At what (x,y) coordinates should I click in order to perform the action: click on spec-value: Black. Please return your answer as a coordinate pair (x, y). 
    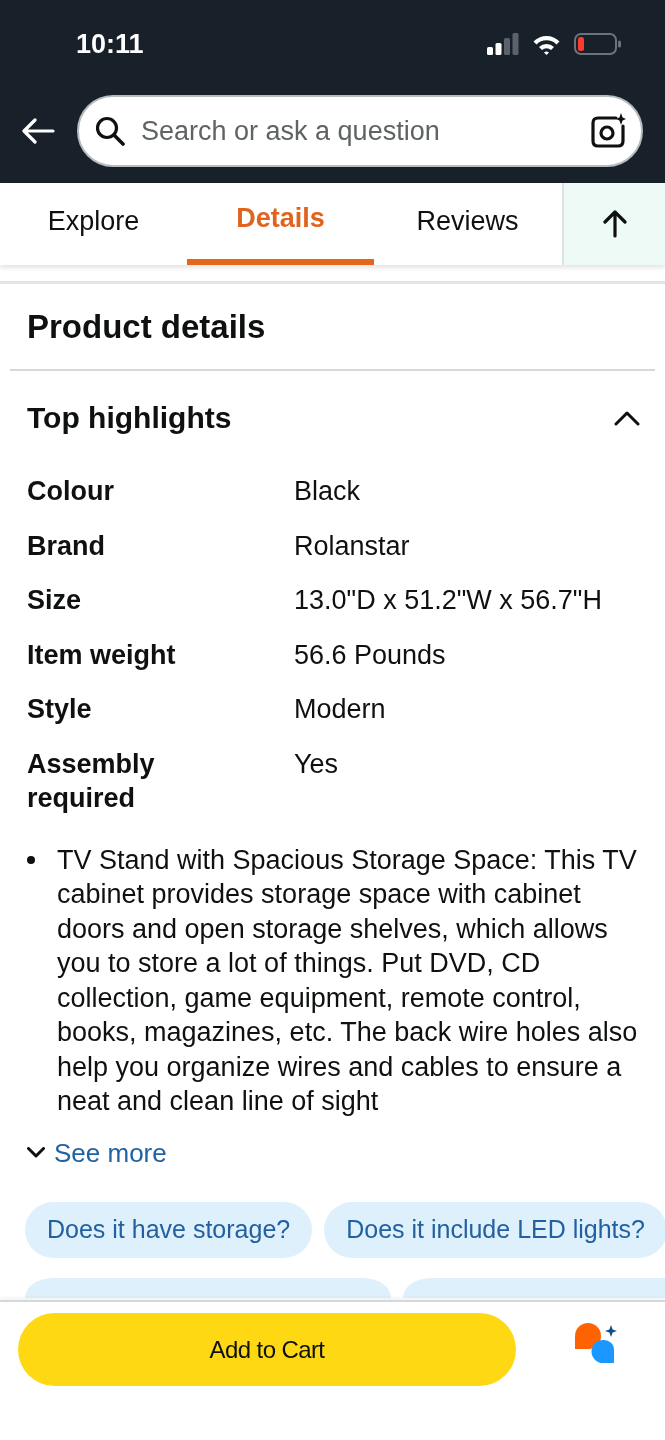
    Looking at the image, I should click on (328, 491).